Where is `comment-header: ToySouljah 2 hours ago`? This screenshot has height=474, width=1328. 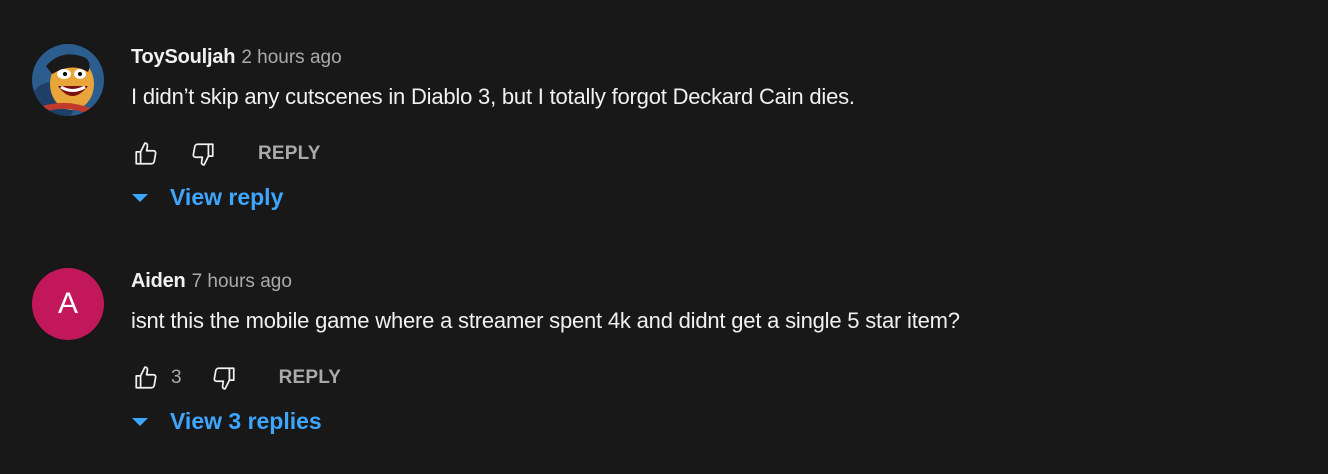
comment-header: ToySouljah 2 hours ago is located at coordinates (236, 57).